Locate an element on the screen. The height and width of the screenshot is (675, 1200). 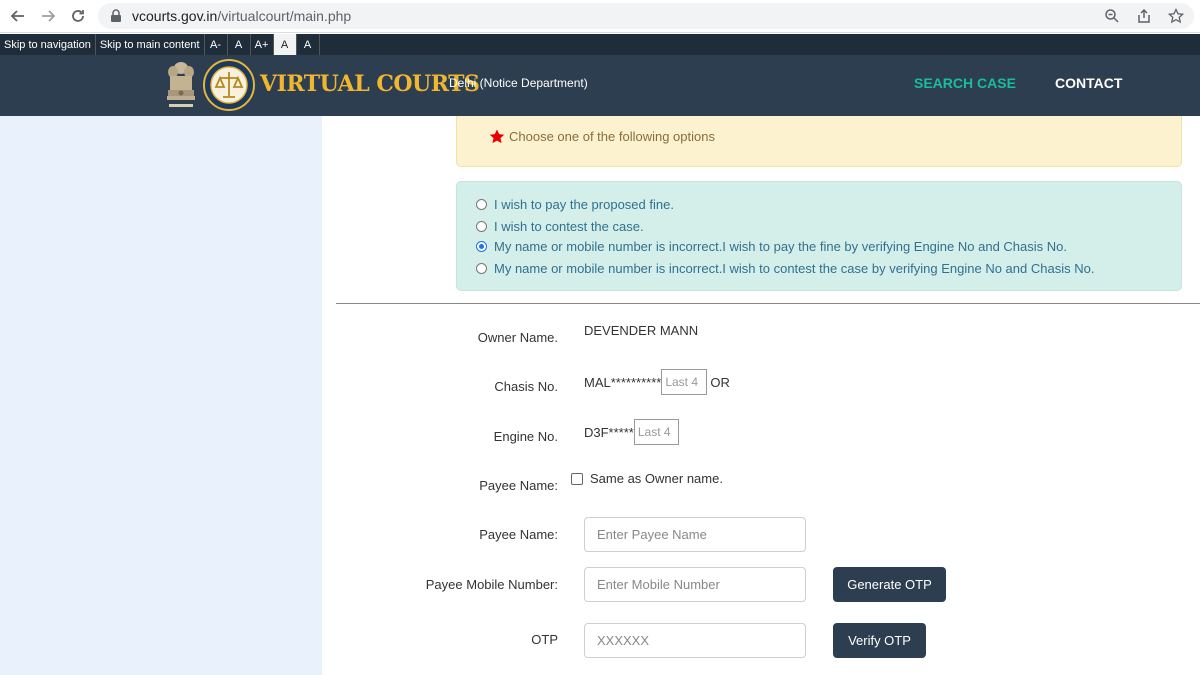
notice-line: Choose one of the following options is located at coordinates (602, 136).